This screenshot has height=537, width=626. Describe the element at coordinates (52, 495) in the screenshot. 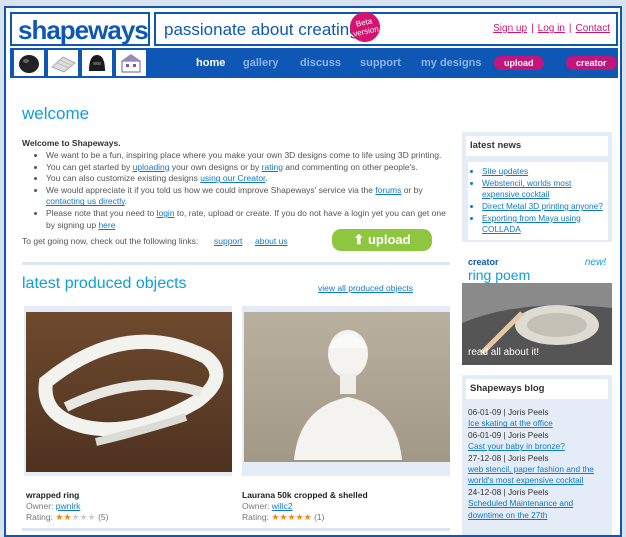

I see `item-title: wrapped ring` at that location.